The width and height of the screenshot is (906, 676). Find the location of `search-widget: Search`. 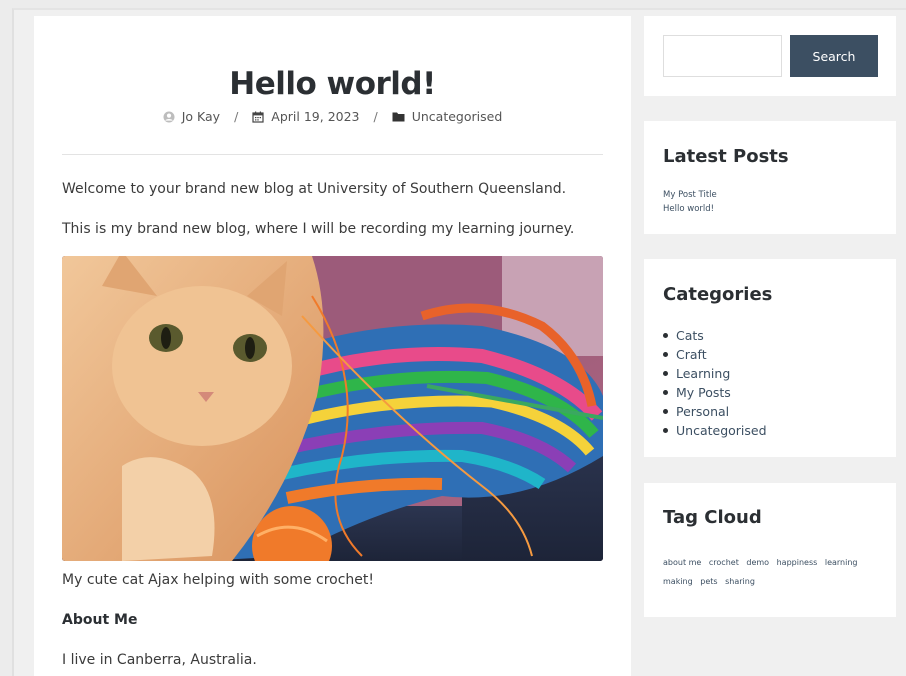

search-widget: Search is located at coordinates (770, 56).